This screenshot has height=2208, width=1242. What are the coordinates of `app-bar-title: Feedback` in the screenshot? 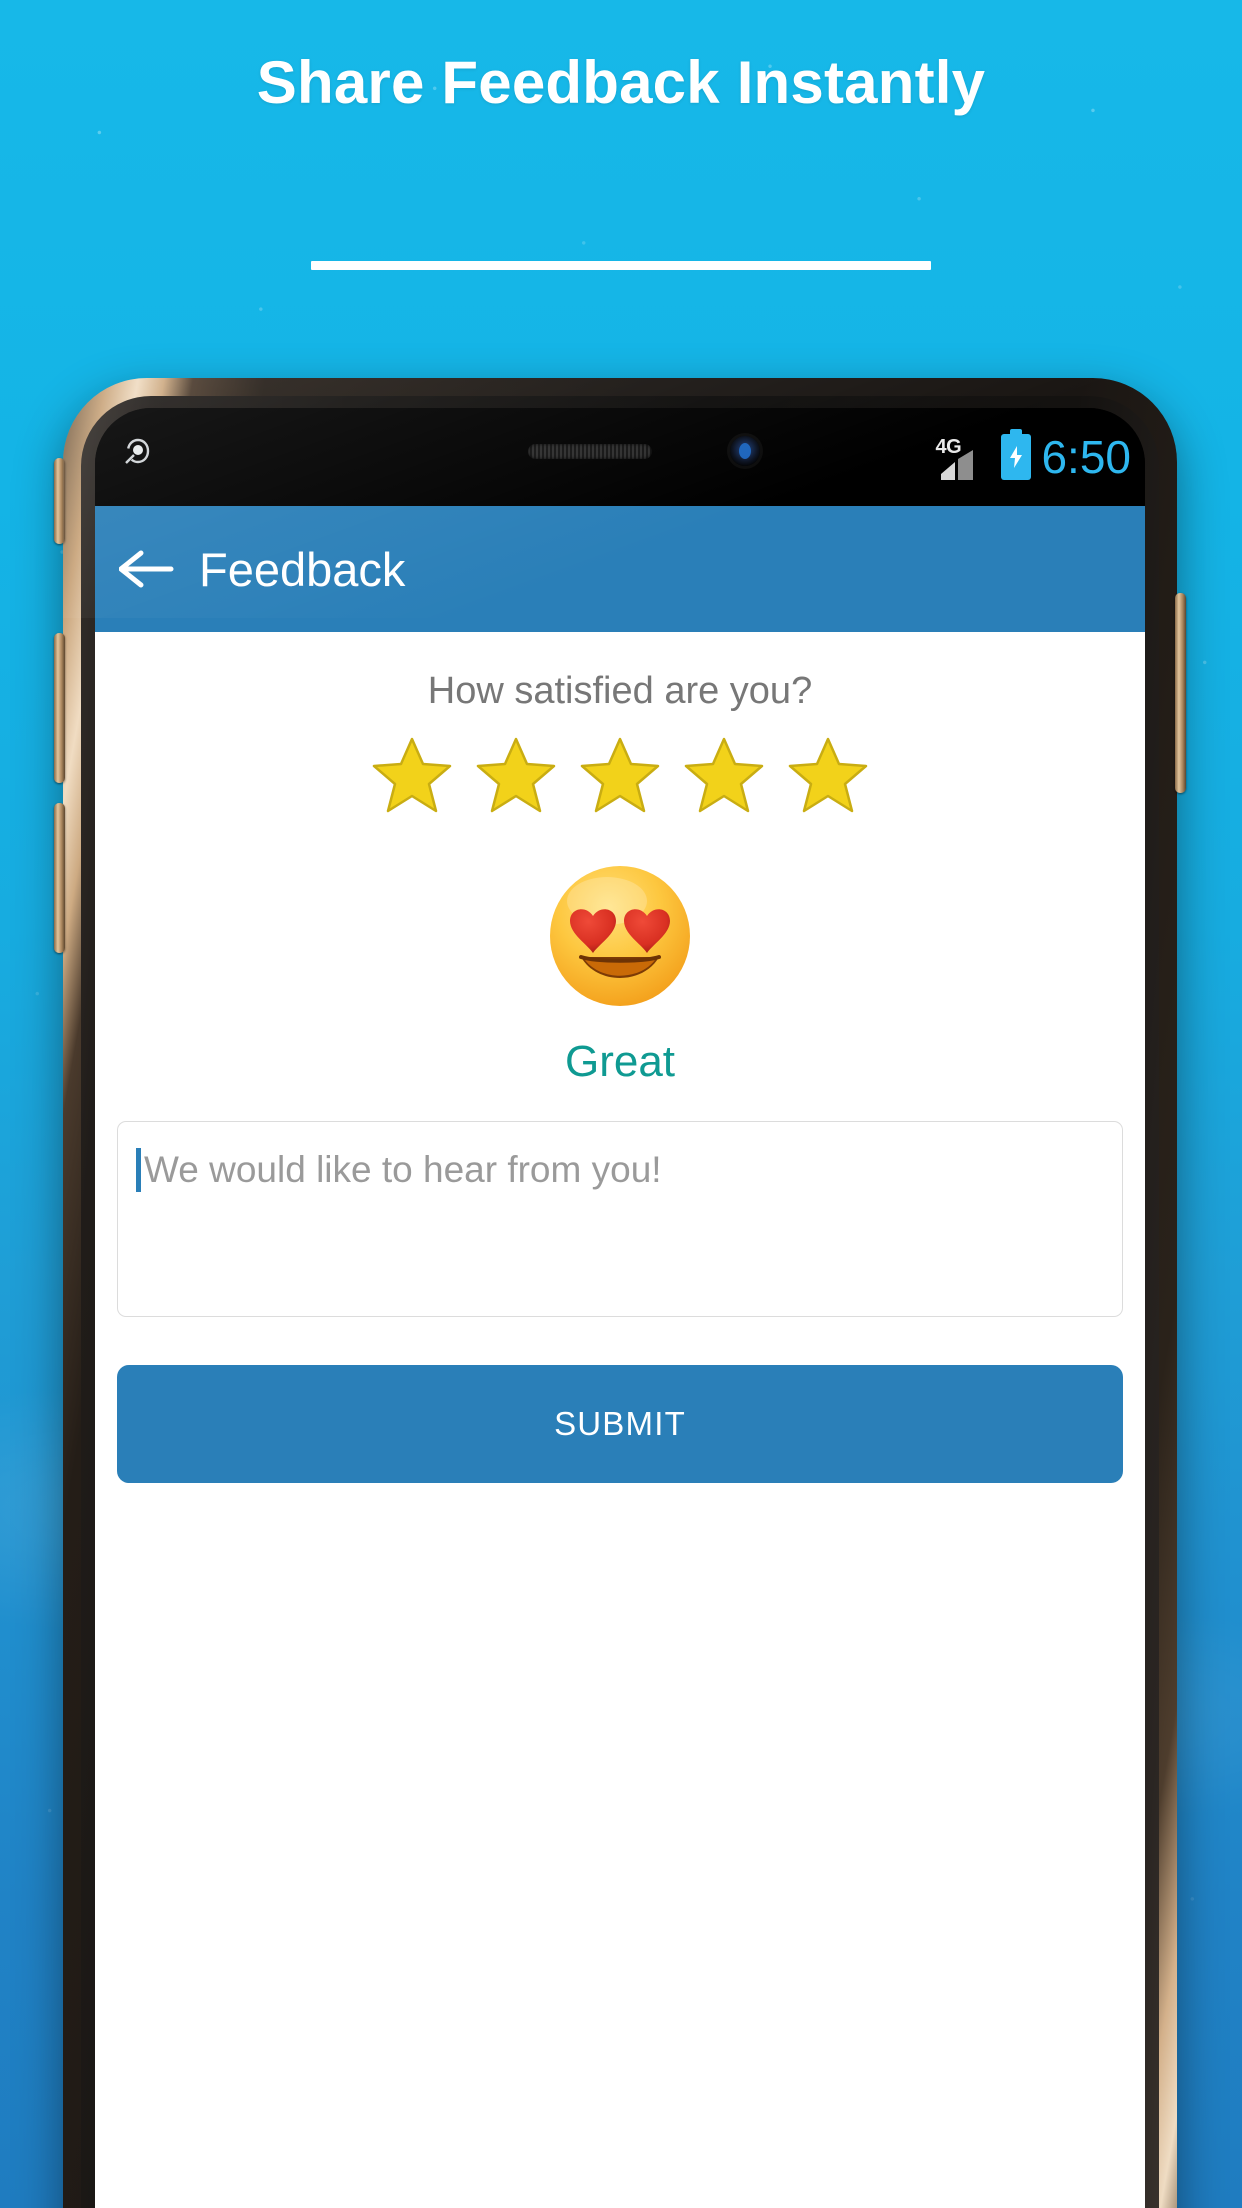 It's located at (302, 569).